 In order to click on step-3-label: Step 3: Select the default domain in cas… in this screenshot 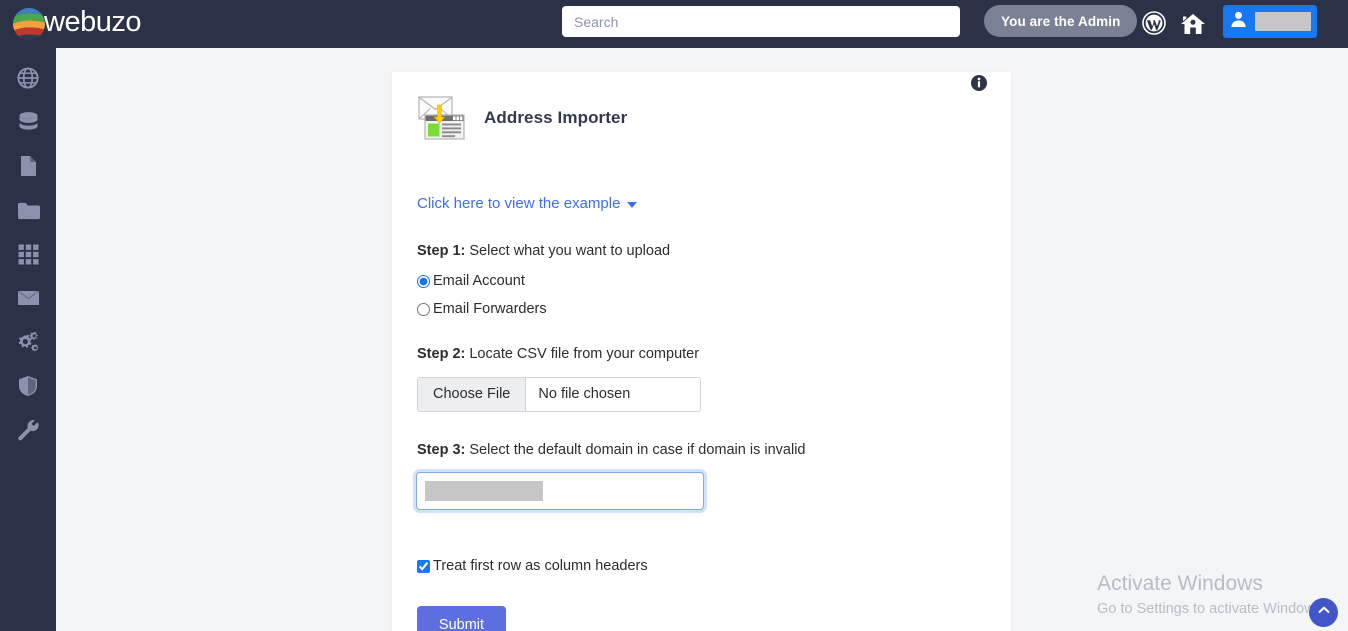, I will do `click(714, 450)`.